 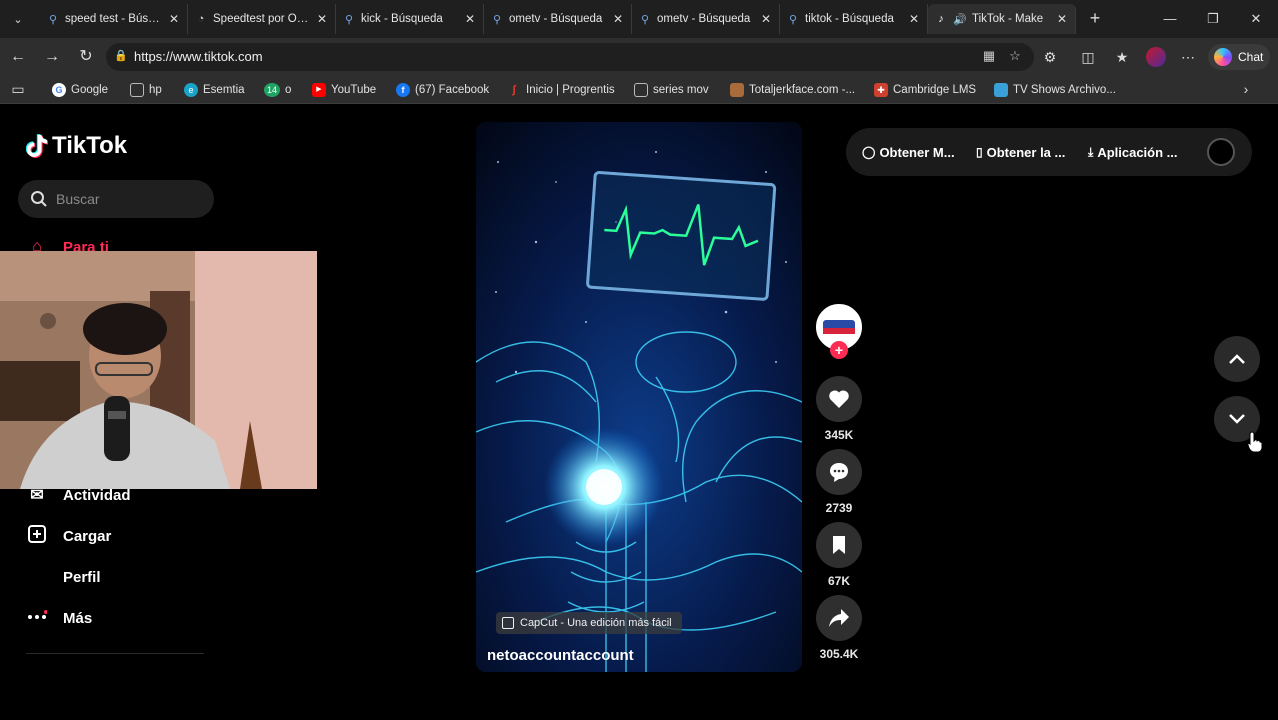 What do you see at coordinates (114, 19) in the screenshot?
I see `tab-speed-test: ⚲ speed test - Búsqueda ✕` at bounding box center [114, 19].